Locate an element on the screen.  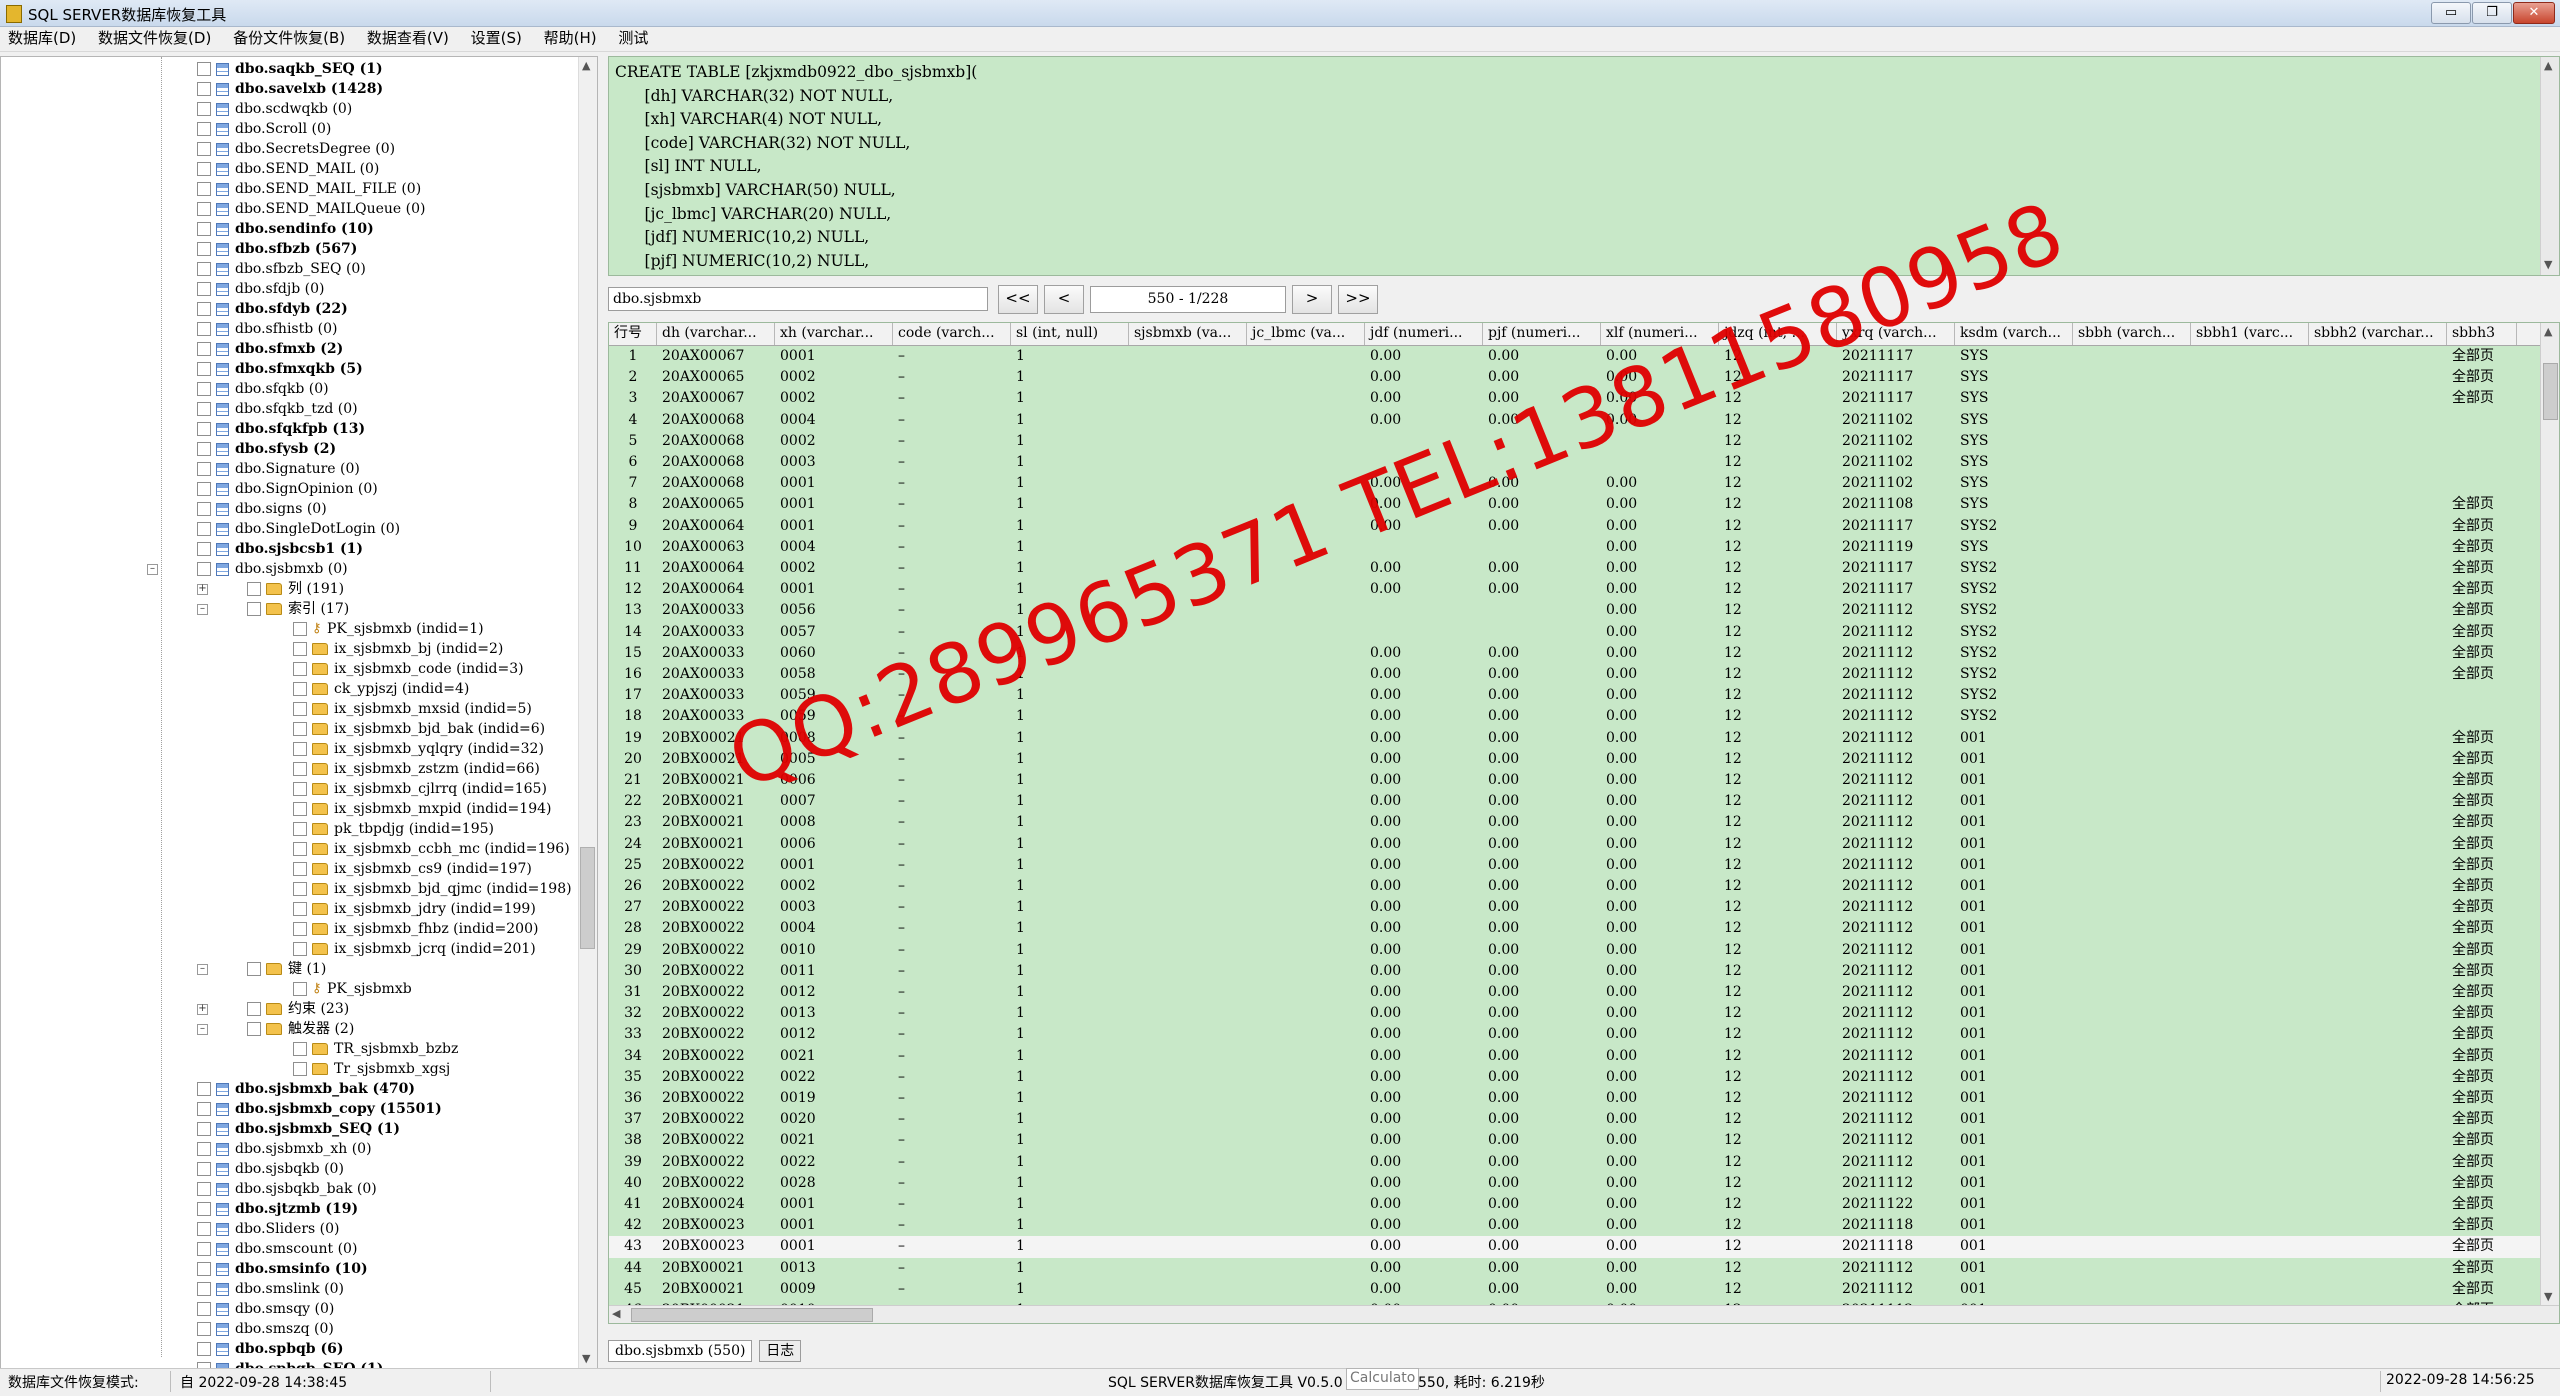
tree-table-item: dbo.saqkb_SEQ (1) is located at coordinates (290, 69).